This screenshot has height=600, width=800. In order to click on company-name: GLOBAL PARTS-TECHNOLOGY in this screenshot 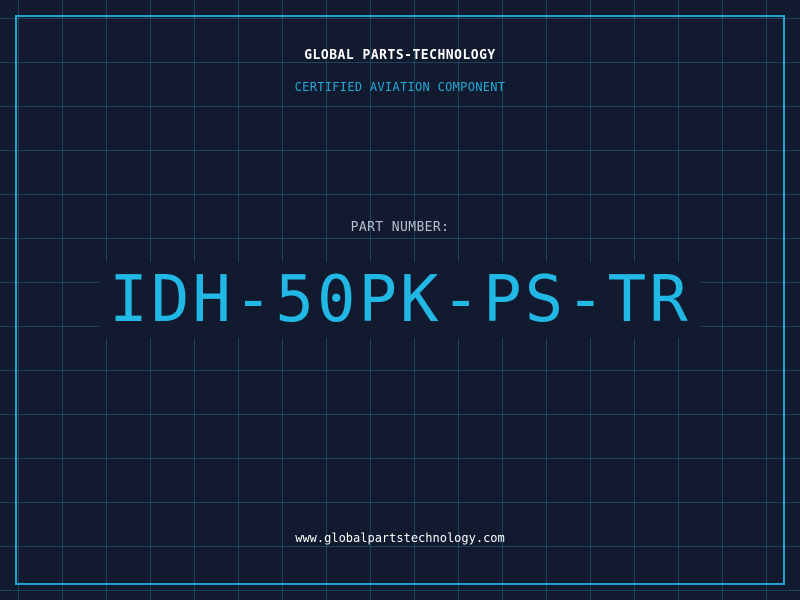, I will do `click(400, 55)`.